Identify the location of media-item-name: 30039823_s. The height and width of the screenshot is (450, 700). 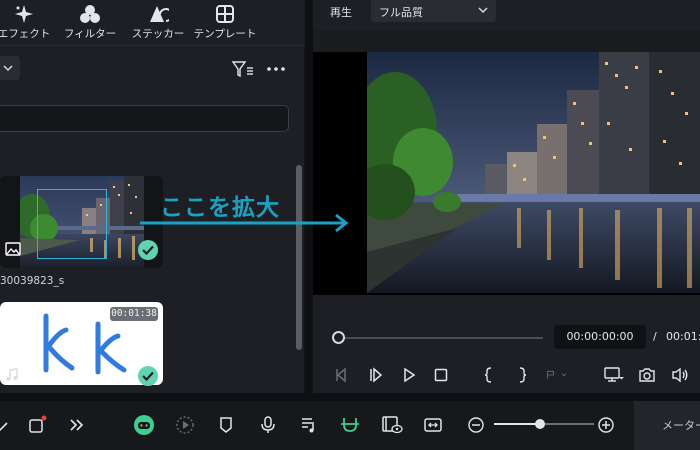
(32, 281).